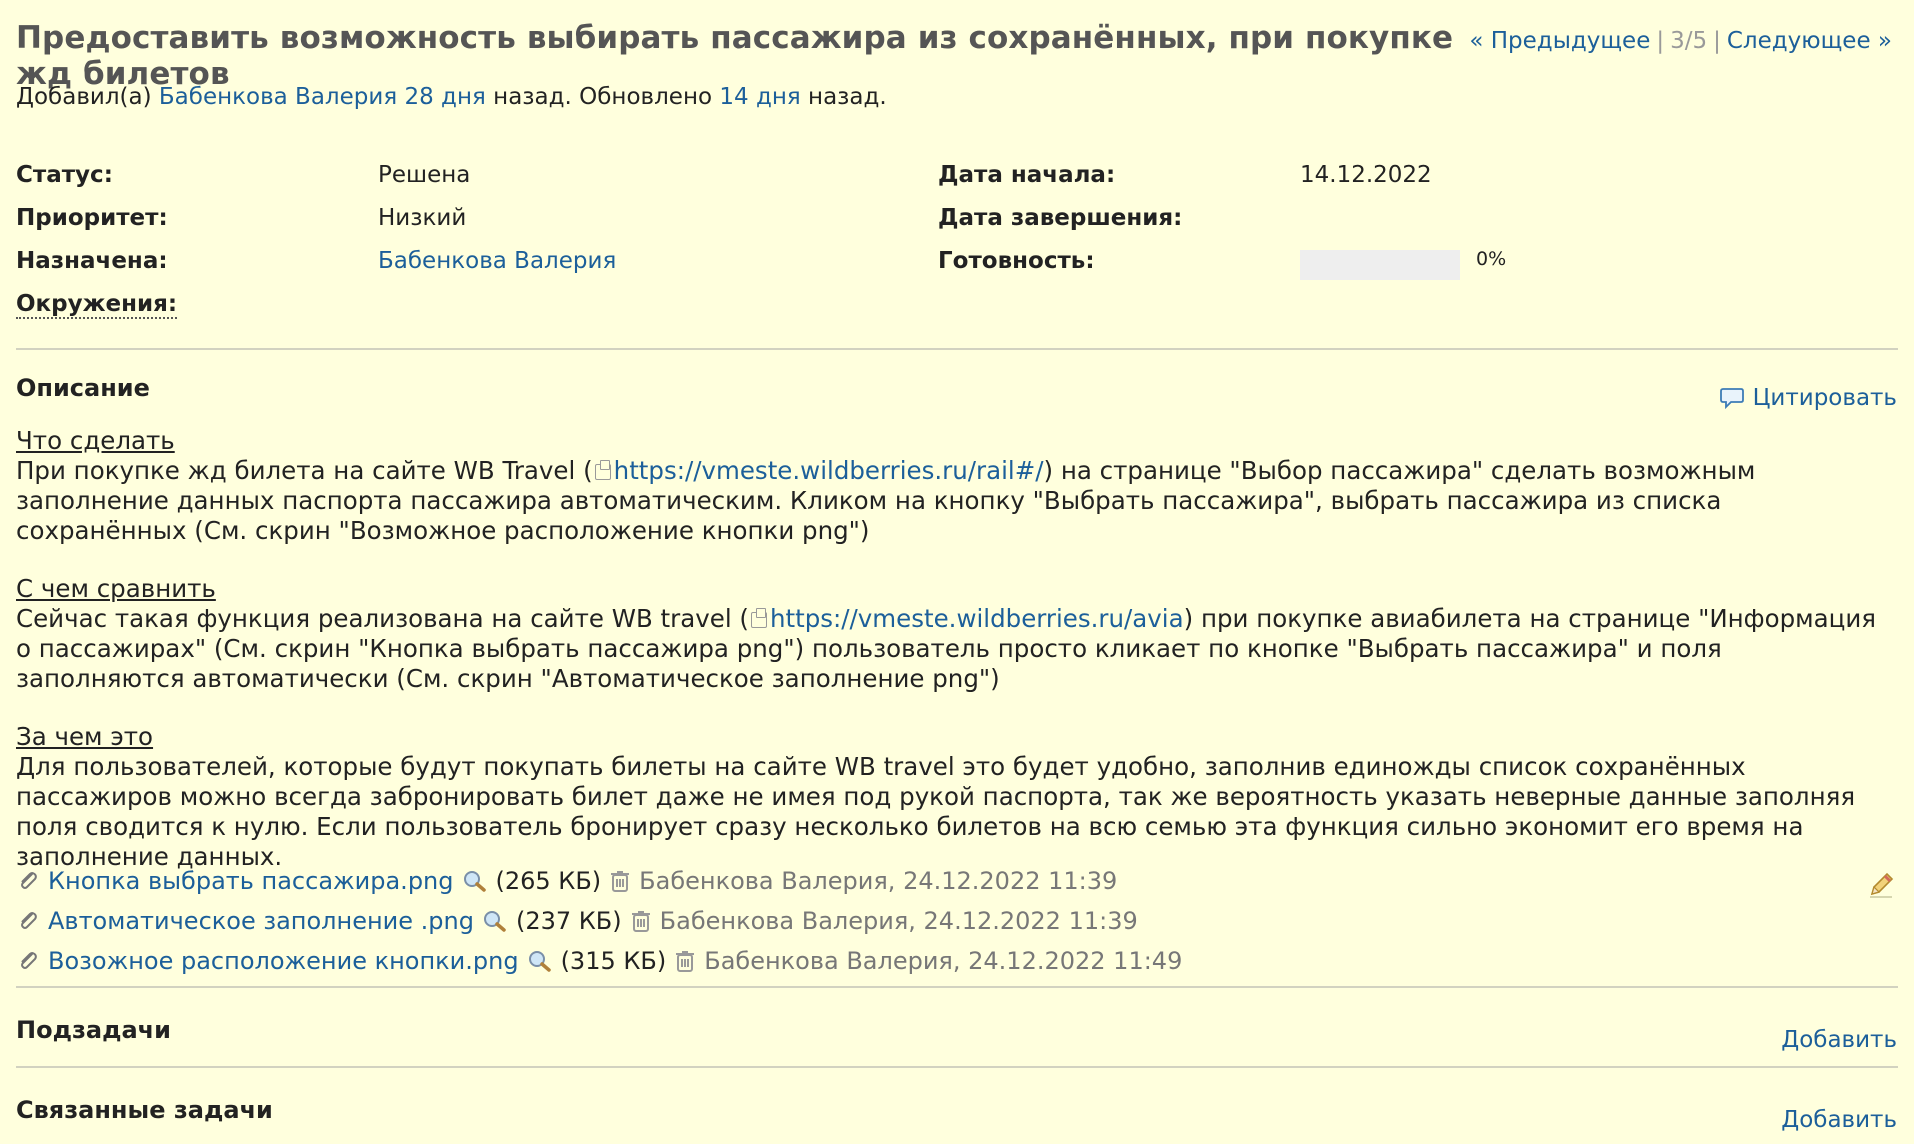 The image size is (1914, 1144). Describe the element at coordinates (1809, 41) in the screenshot. I see `next-issue-link: Следующее »` at that location.